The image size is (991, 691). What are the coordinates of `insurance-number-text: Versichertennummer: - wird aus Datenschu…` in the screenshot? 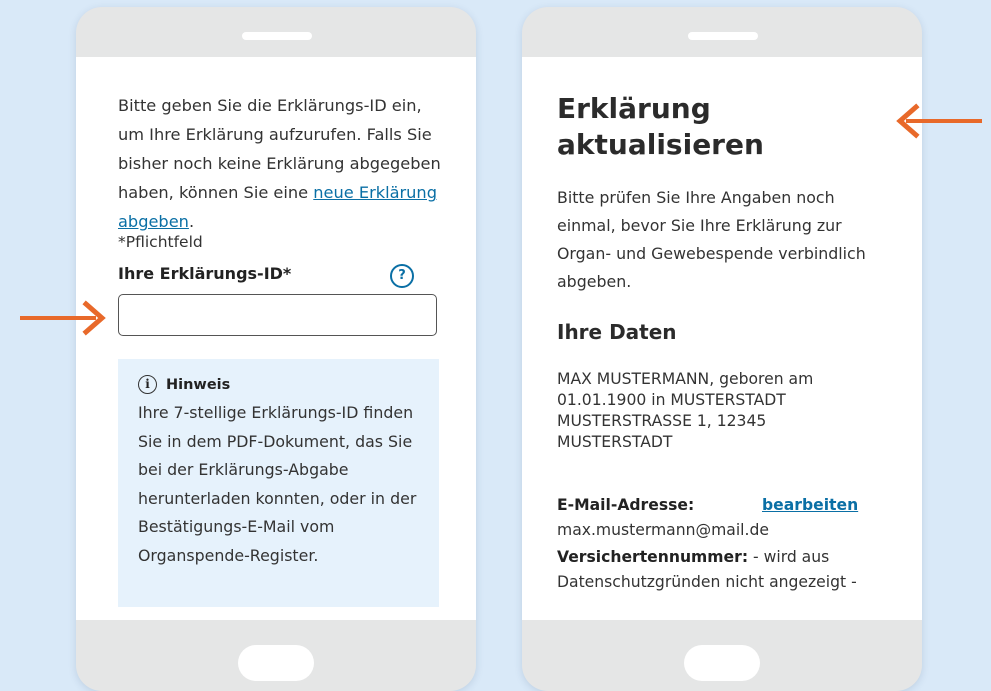 It's located at (727, 570).